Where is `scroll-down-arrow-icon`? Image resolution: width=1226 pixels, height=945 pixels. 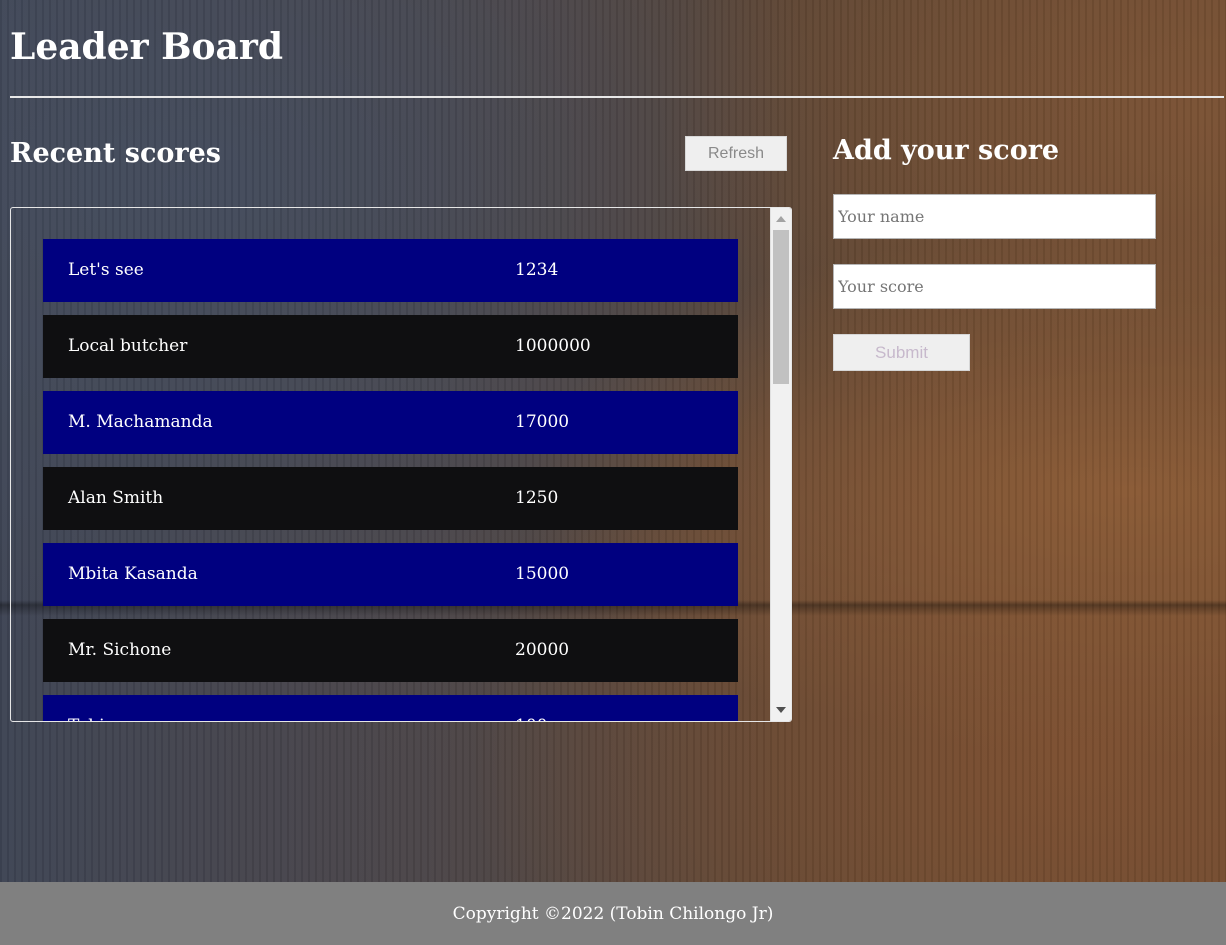
scroll-down-arrow-icon is located at coordinates (781, 710).